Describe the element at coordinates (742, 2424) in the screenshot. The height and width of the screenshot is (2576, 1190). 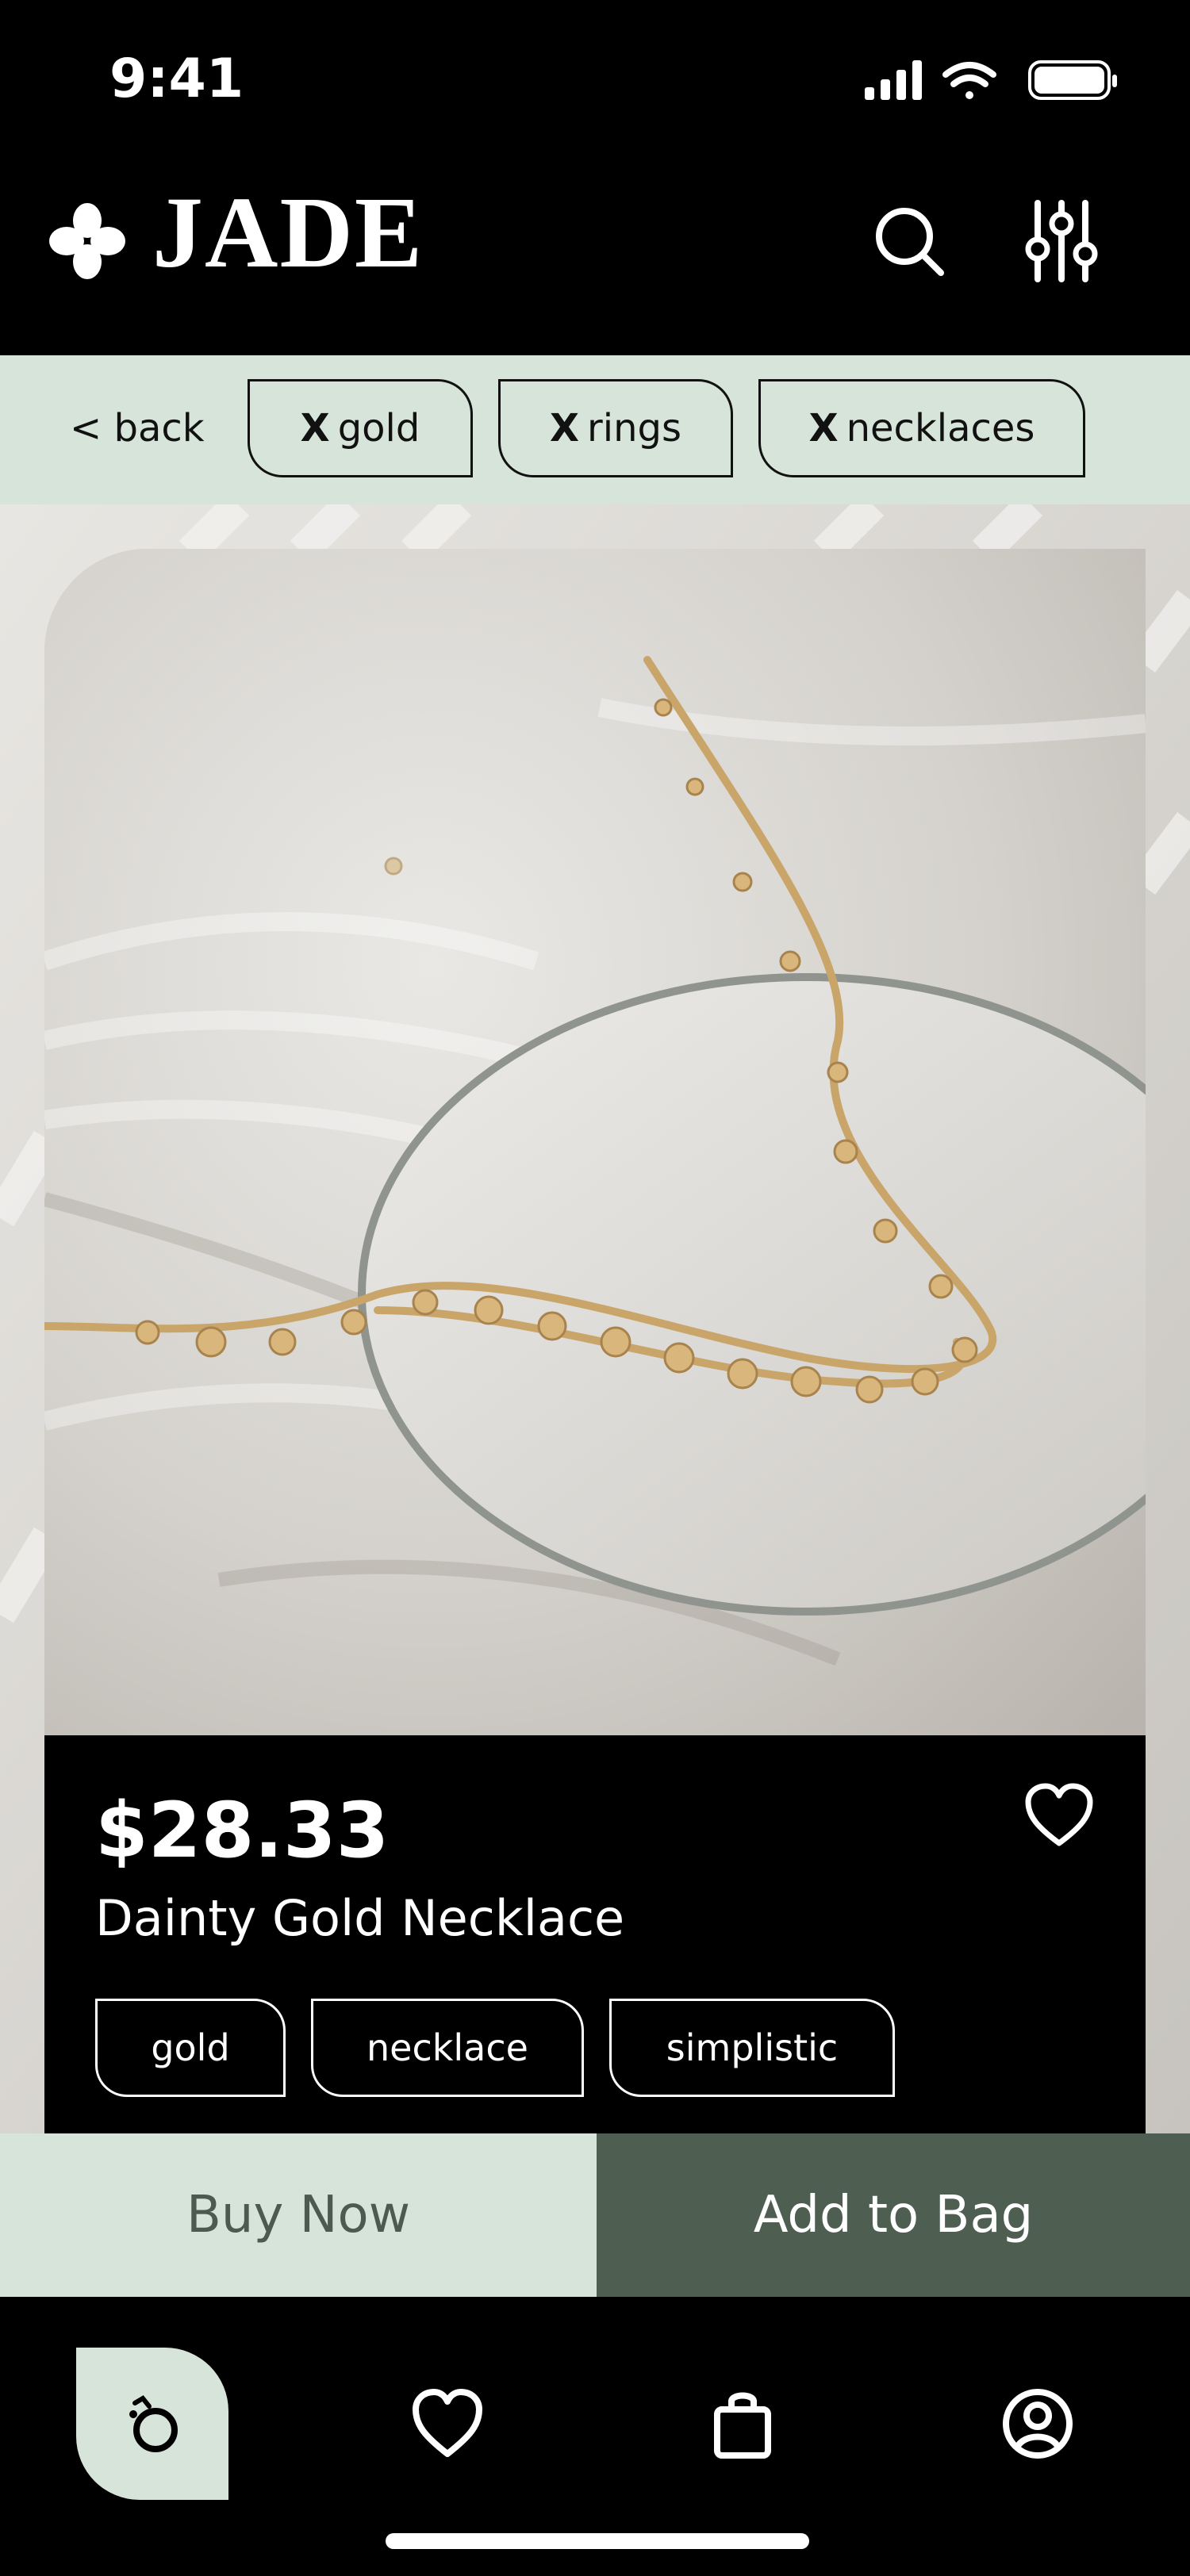
I see `tab-bag-icon` at that location.